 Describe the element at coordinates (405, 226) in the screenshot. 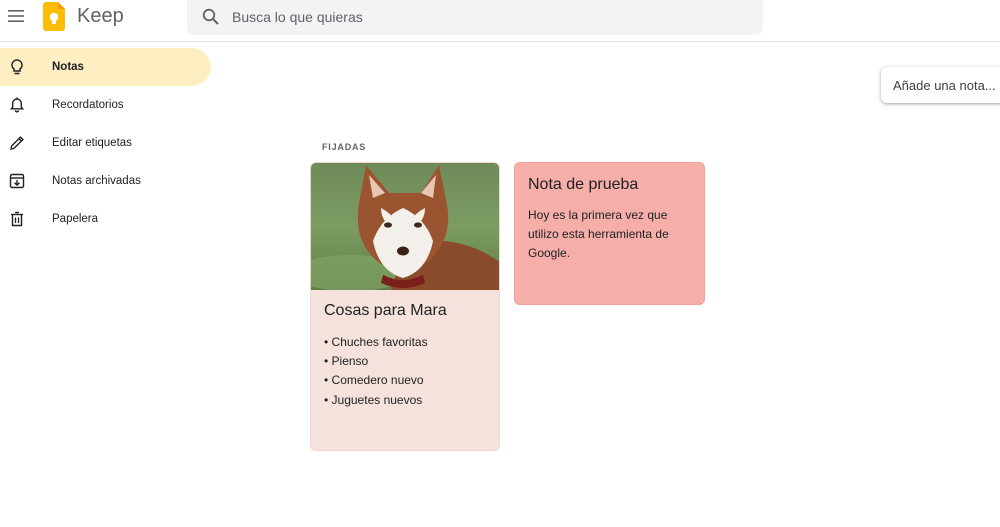

I see `husky-dog-photo` at that location.